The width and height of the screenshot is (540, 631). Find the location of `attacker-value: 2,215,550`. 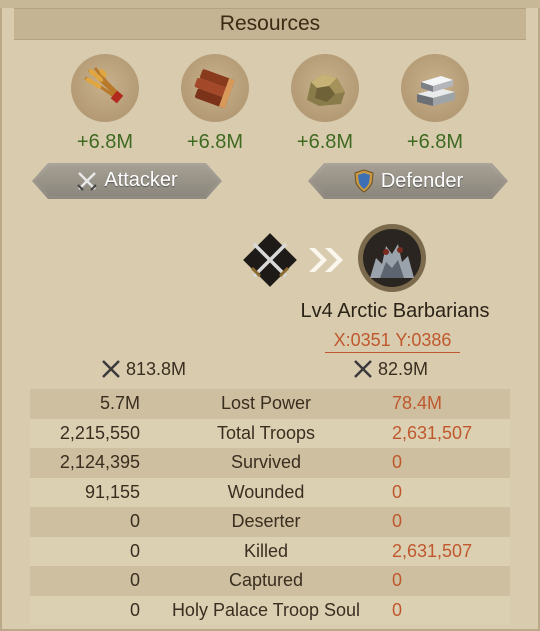

attacker-value: 2,215,550 is located at coordinates (85, 433).